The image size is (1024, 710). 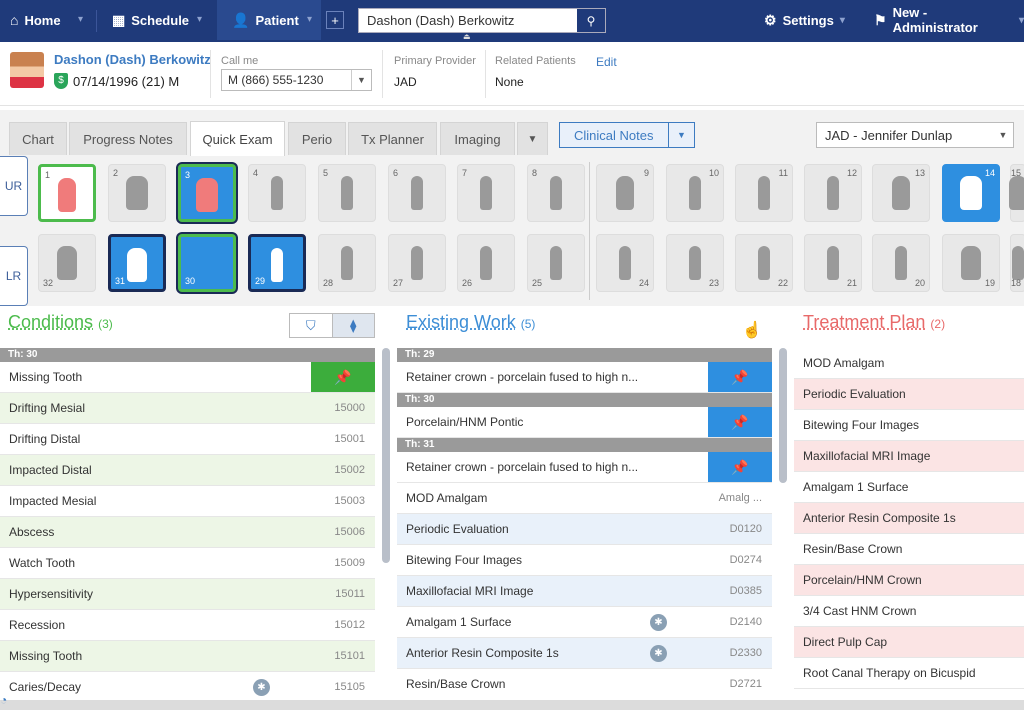 What do you see at coordinates (187, 532) in the screenshot?
I see `condition-row: Abscess 15006` at bounding box center [187, 532].